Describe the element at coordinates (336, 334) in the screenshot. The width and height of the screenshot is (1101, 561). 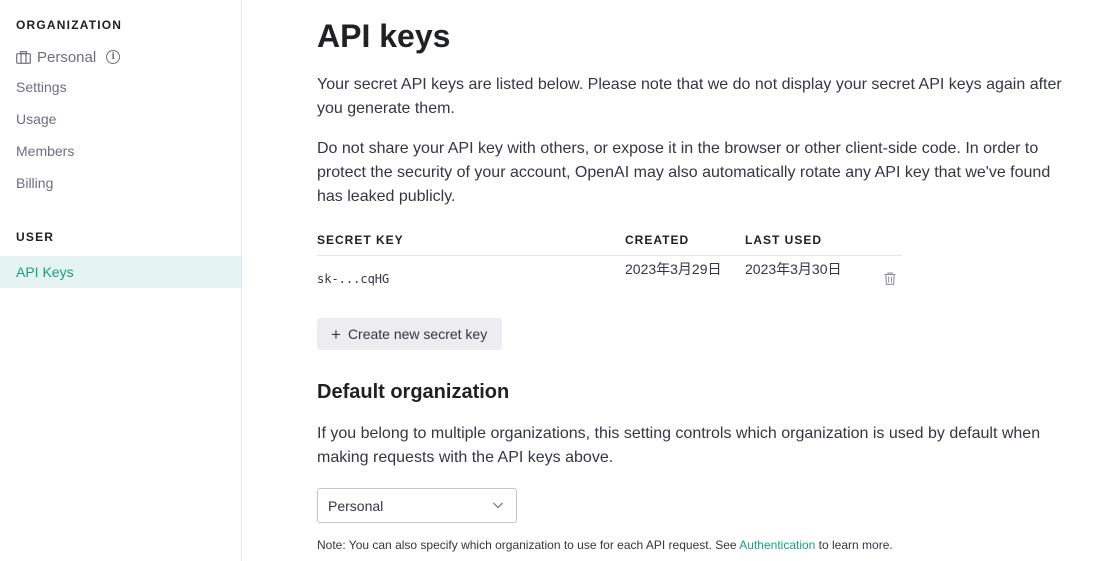
I see `plus-icon: +` at that location.